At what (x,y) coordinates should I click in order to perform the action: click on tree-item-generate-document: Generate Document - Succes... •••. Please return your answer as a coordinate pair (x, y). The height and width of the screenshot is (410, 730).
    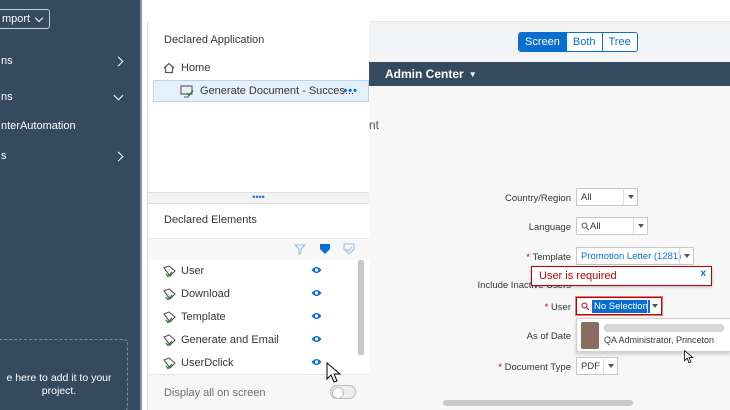
    Looking at the image, I should click on (261, 91).